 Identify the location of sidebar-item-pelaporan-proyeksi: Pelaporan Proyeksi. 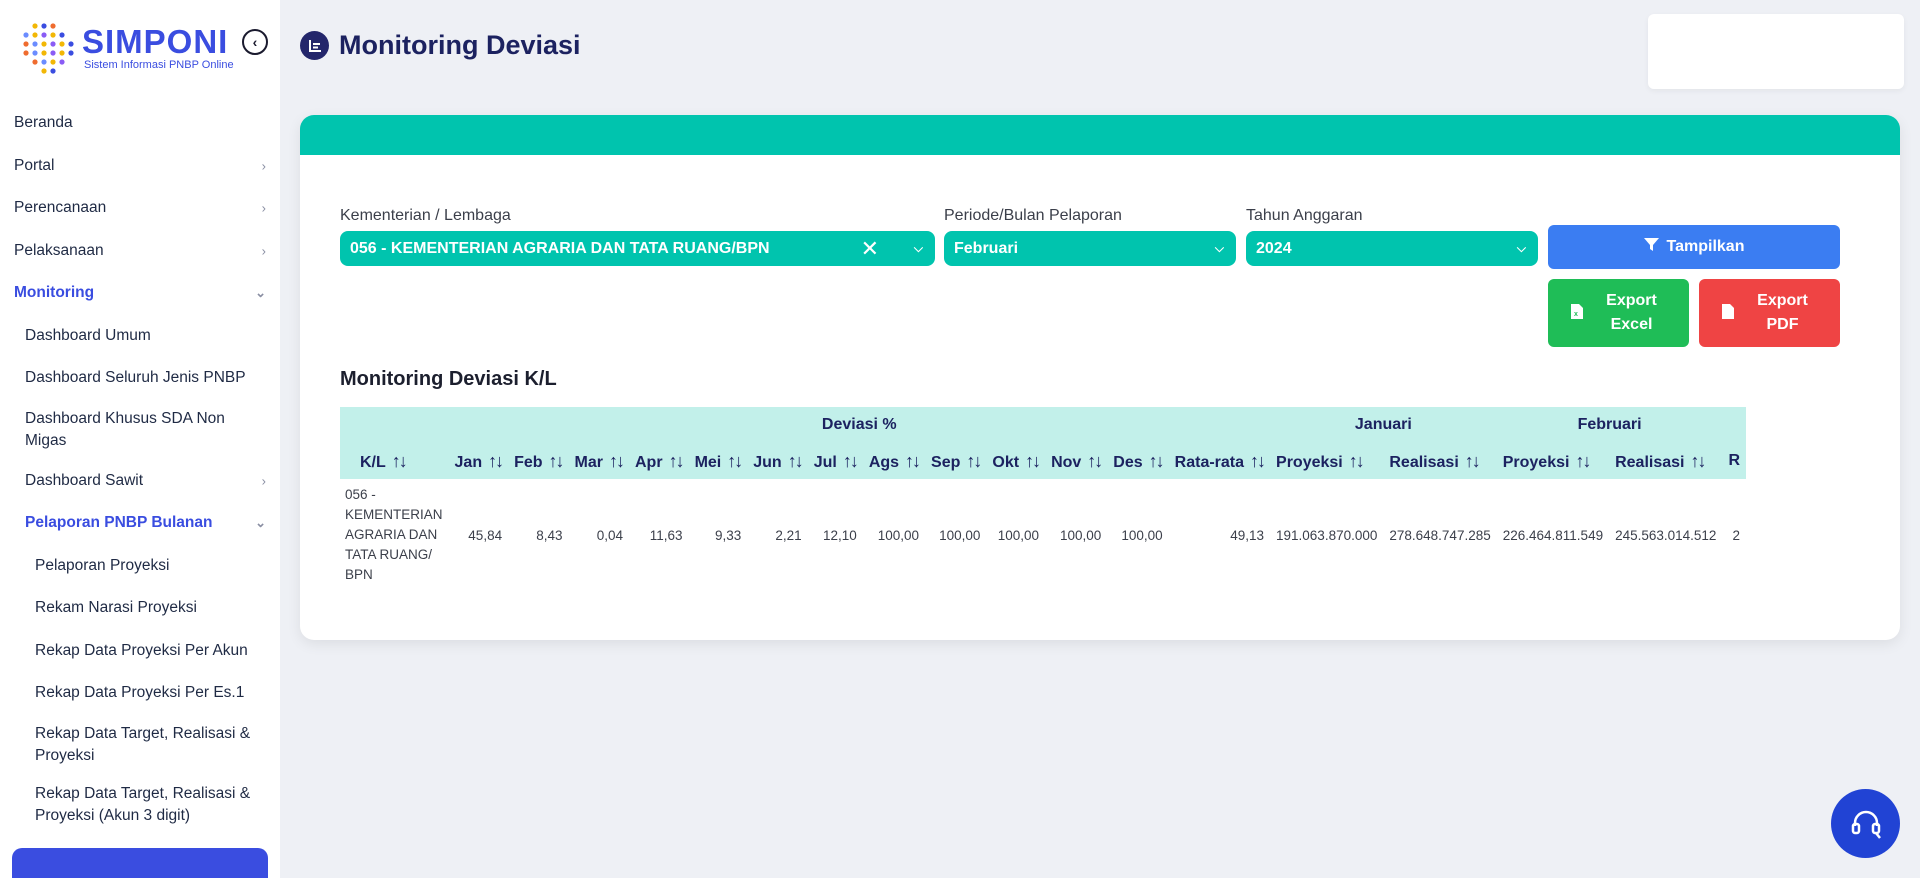
(140, 566).